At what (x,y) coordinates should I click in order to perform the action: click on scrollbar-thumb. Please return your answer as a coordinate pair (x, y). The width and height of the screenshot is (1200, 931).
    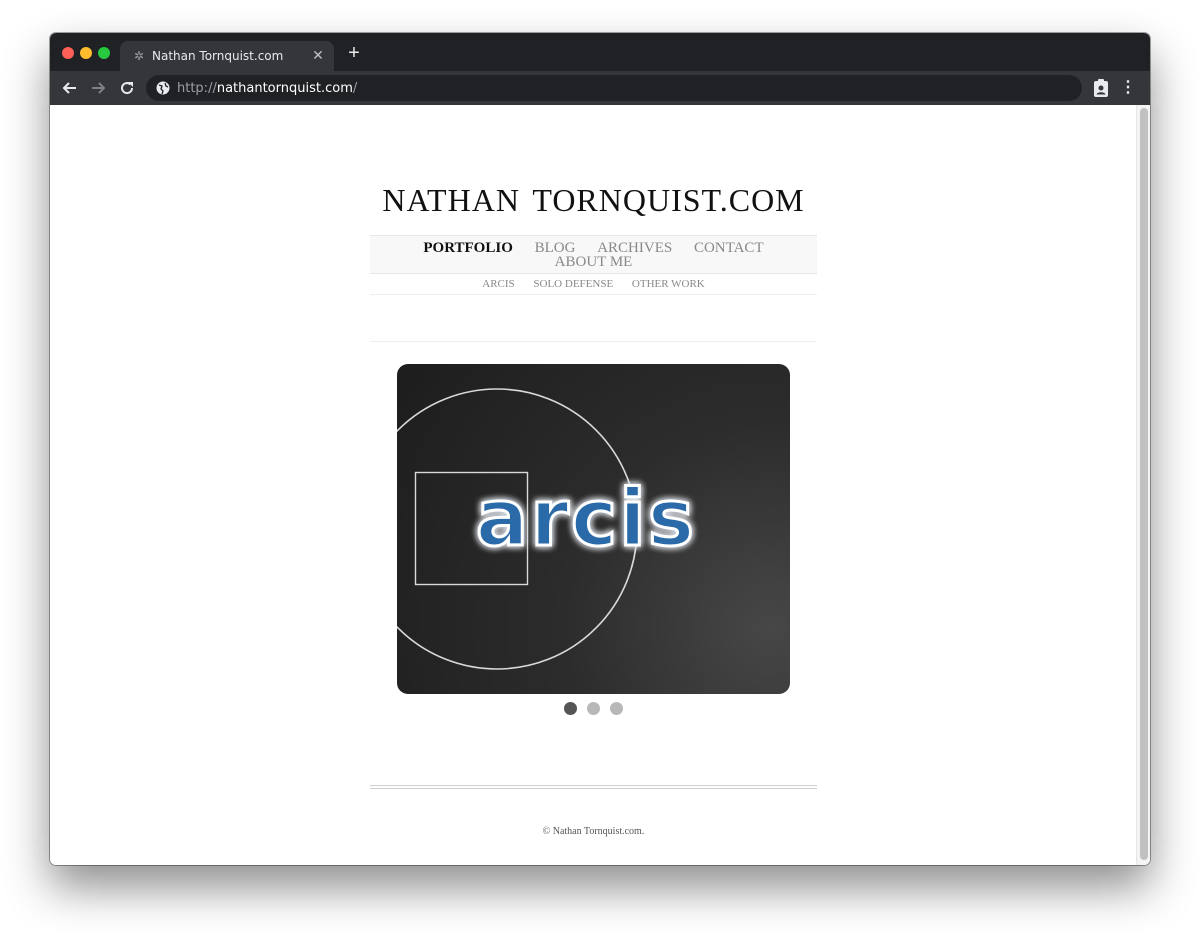
    Looking at the image, I should click on (1144, 484).